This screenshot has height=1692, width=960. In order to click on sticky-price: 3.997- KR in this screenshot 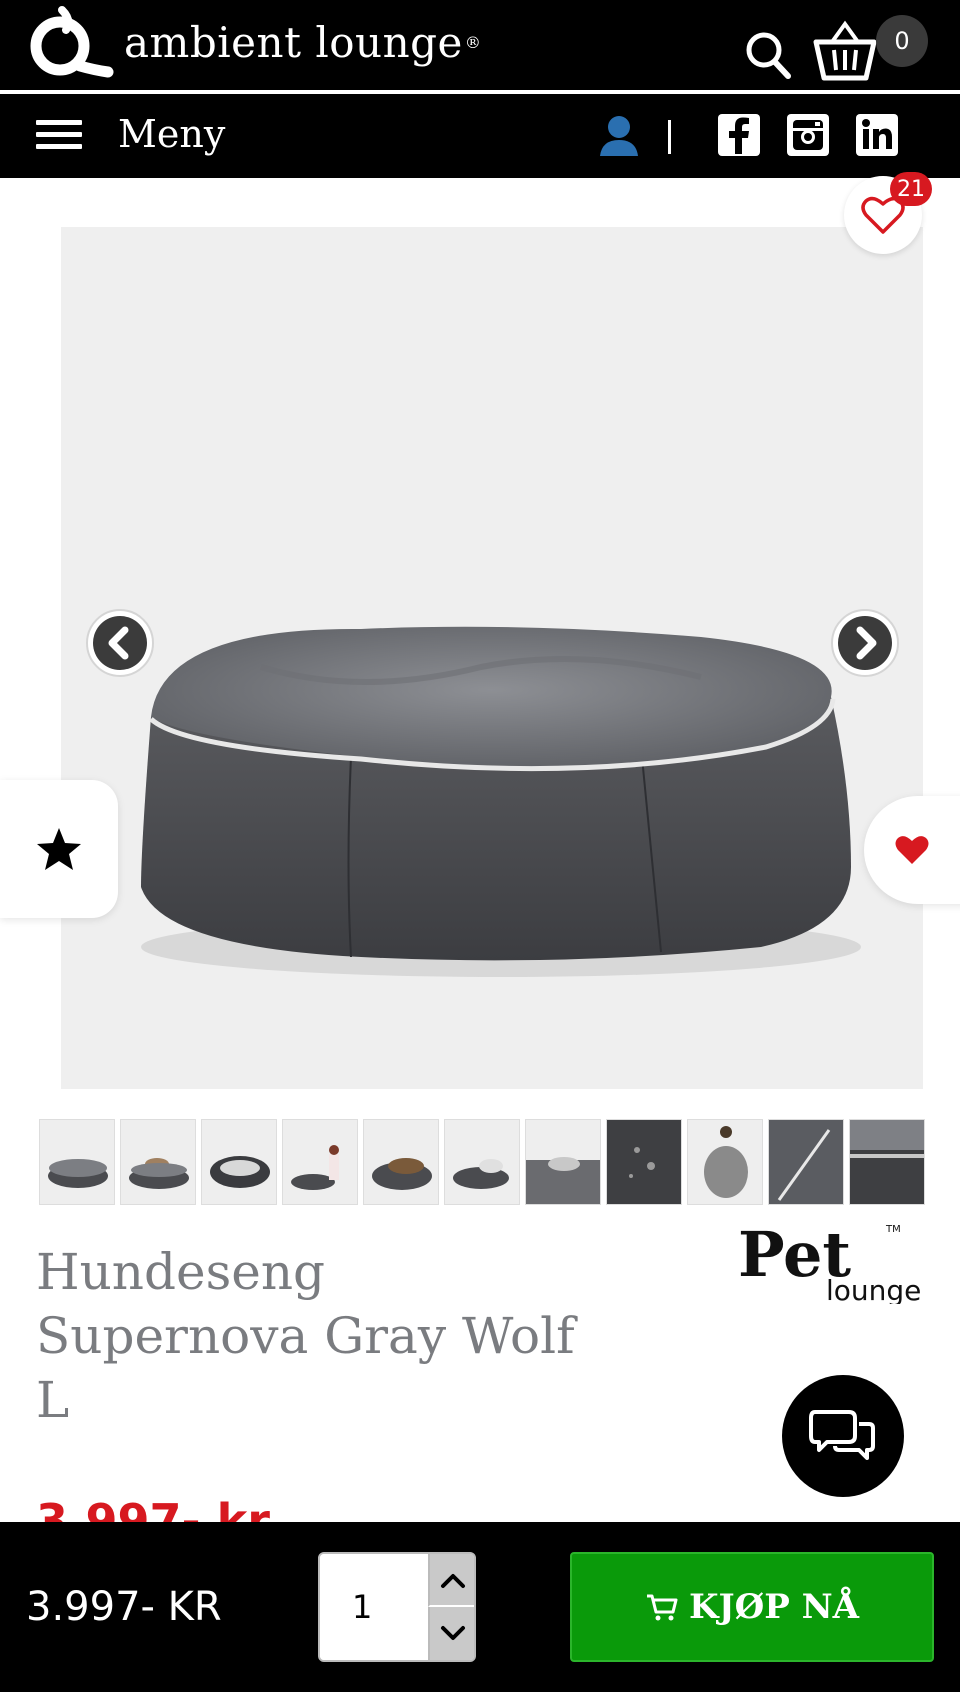, I will do `click(124, 1607)`.